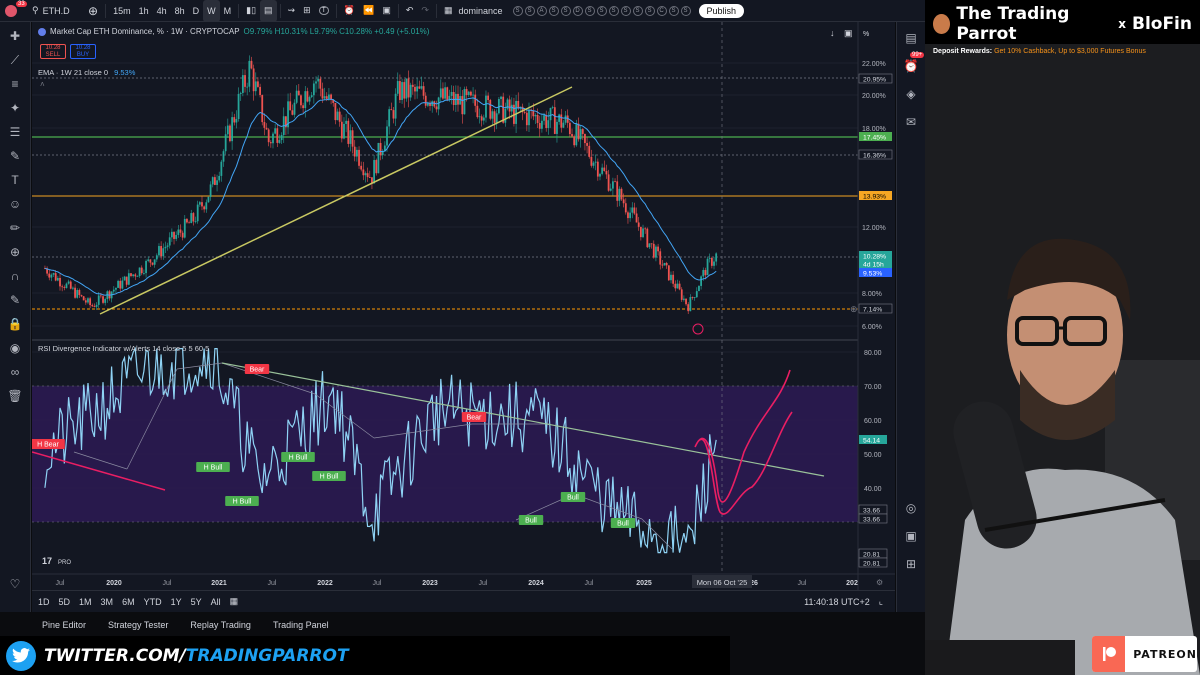 The width and height of the screenshot is (1200, 675). What do you see at coordinates (15, 276) in the screenshot?
I see `magnet-icon: ∩` at bounding box center [15, 276].